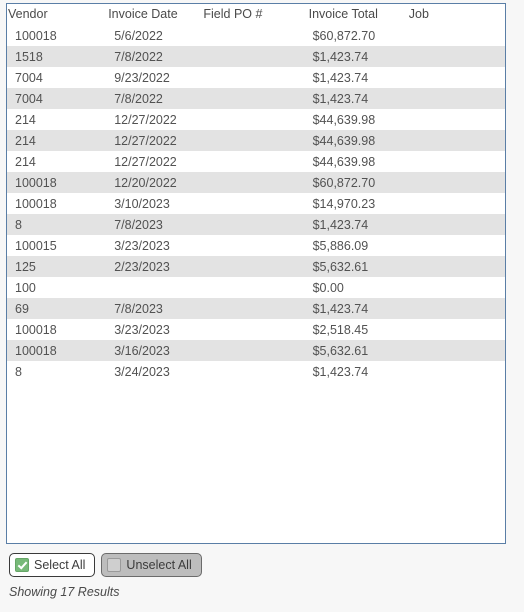 The image size is (524, 612). Describe the element at coordinates (358, 245) in the screenshot. I see `cell-invoice-total: $5,886.09` at that location.